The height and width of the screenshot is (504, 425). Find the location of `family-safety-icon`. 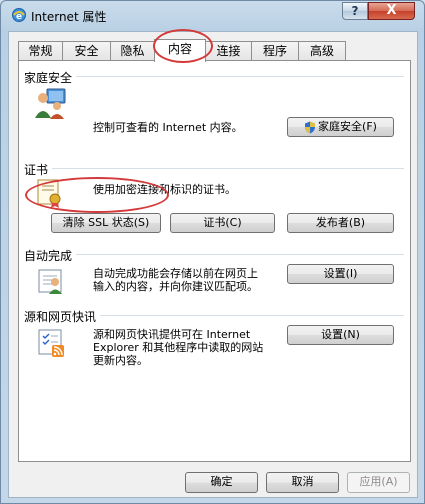

family-safety-icon is located at coordinates (50, 103).